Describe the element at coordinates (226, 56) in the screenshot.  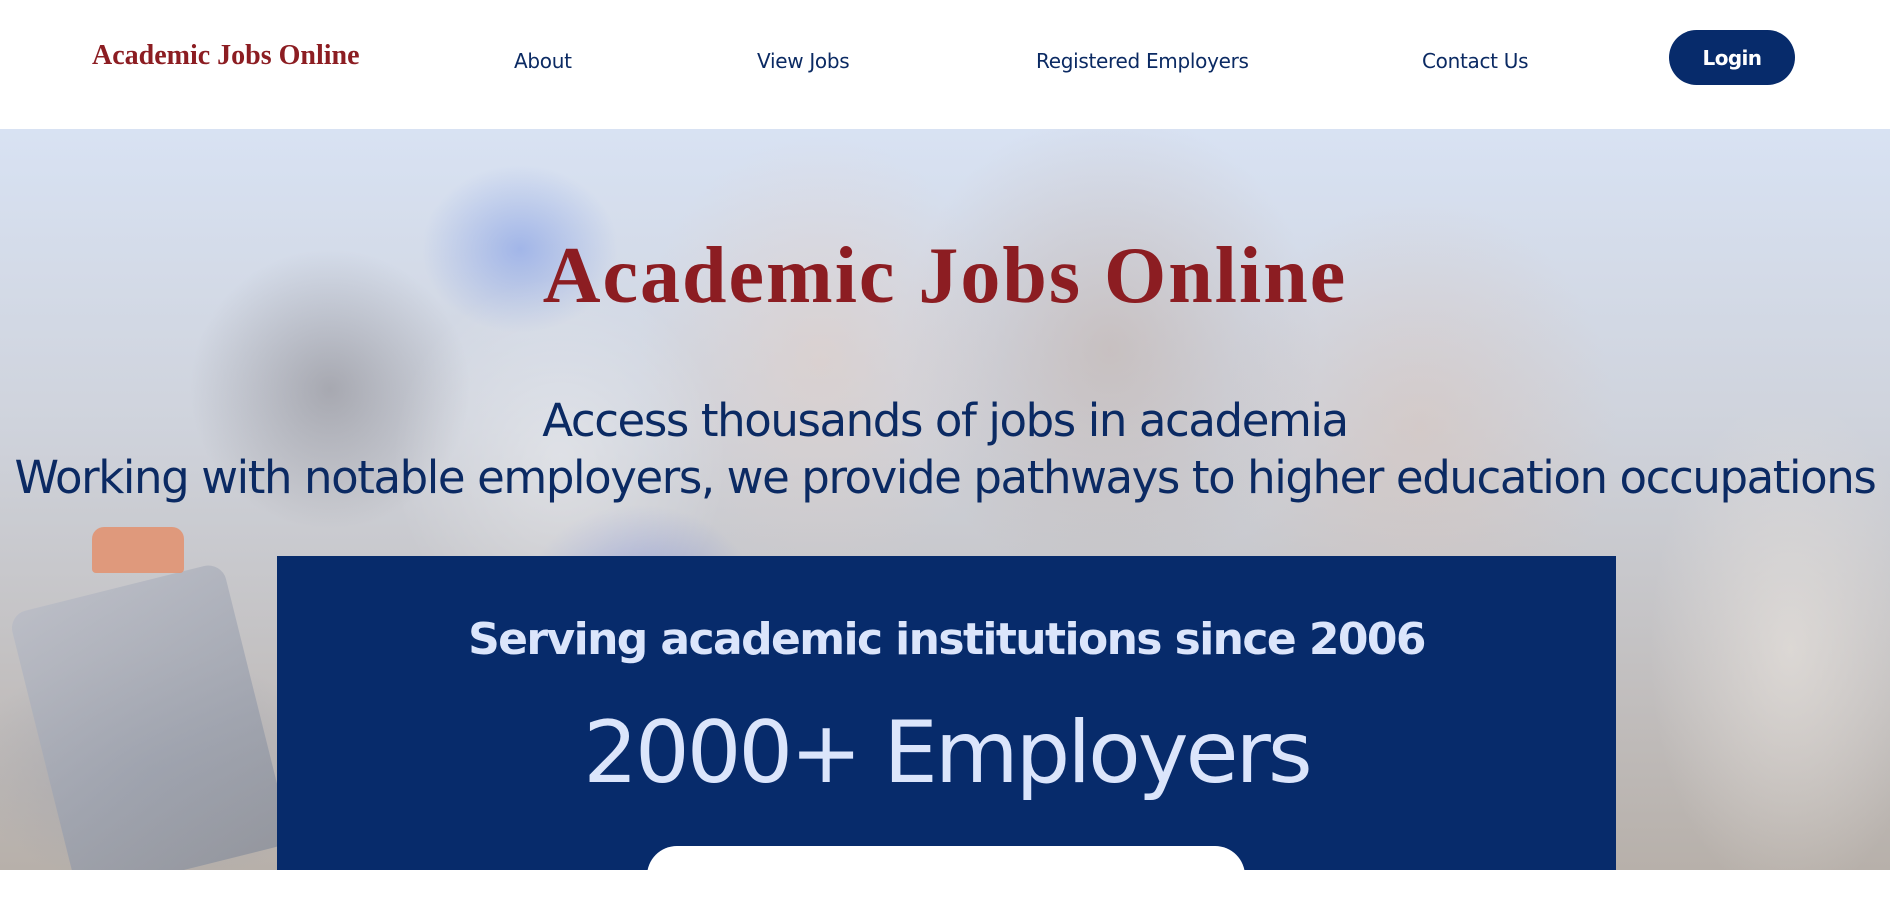
I see `site-logo: Academic Jobs Online` at that location.